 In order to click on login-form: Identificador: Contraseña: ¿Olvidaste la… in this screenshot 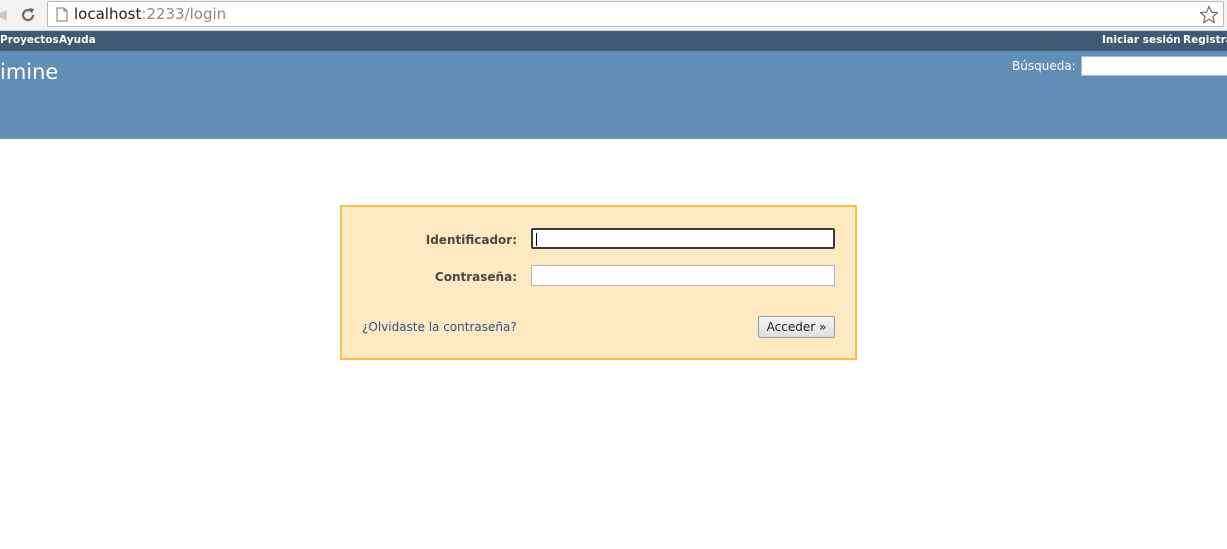, I will do `click(598, 282)`.